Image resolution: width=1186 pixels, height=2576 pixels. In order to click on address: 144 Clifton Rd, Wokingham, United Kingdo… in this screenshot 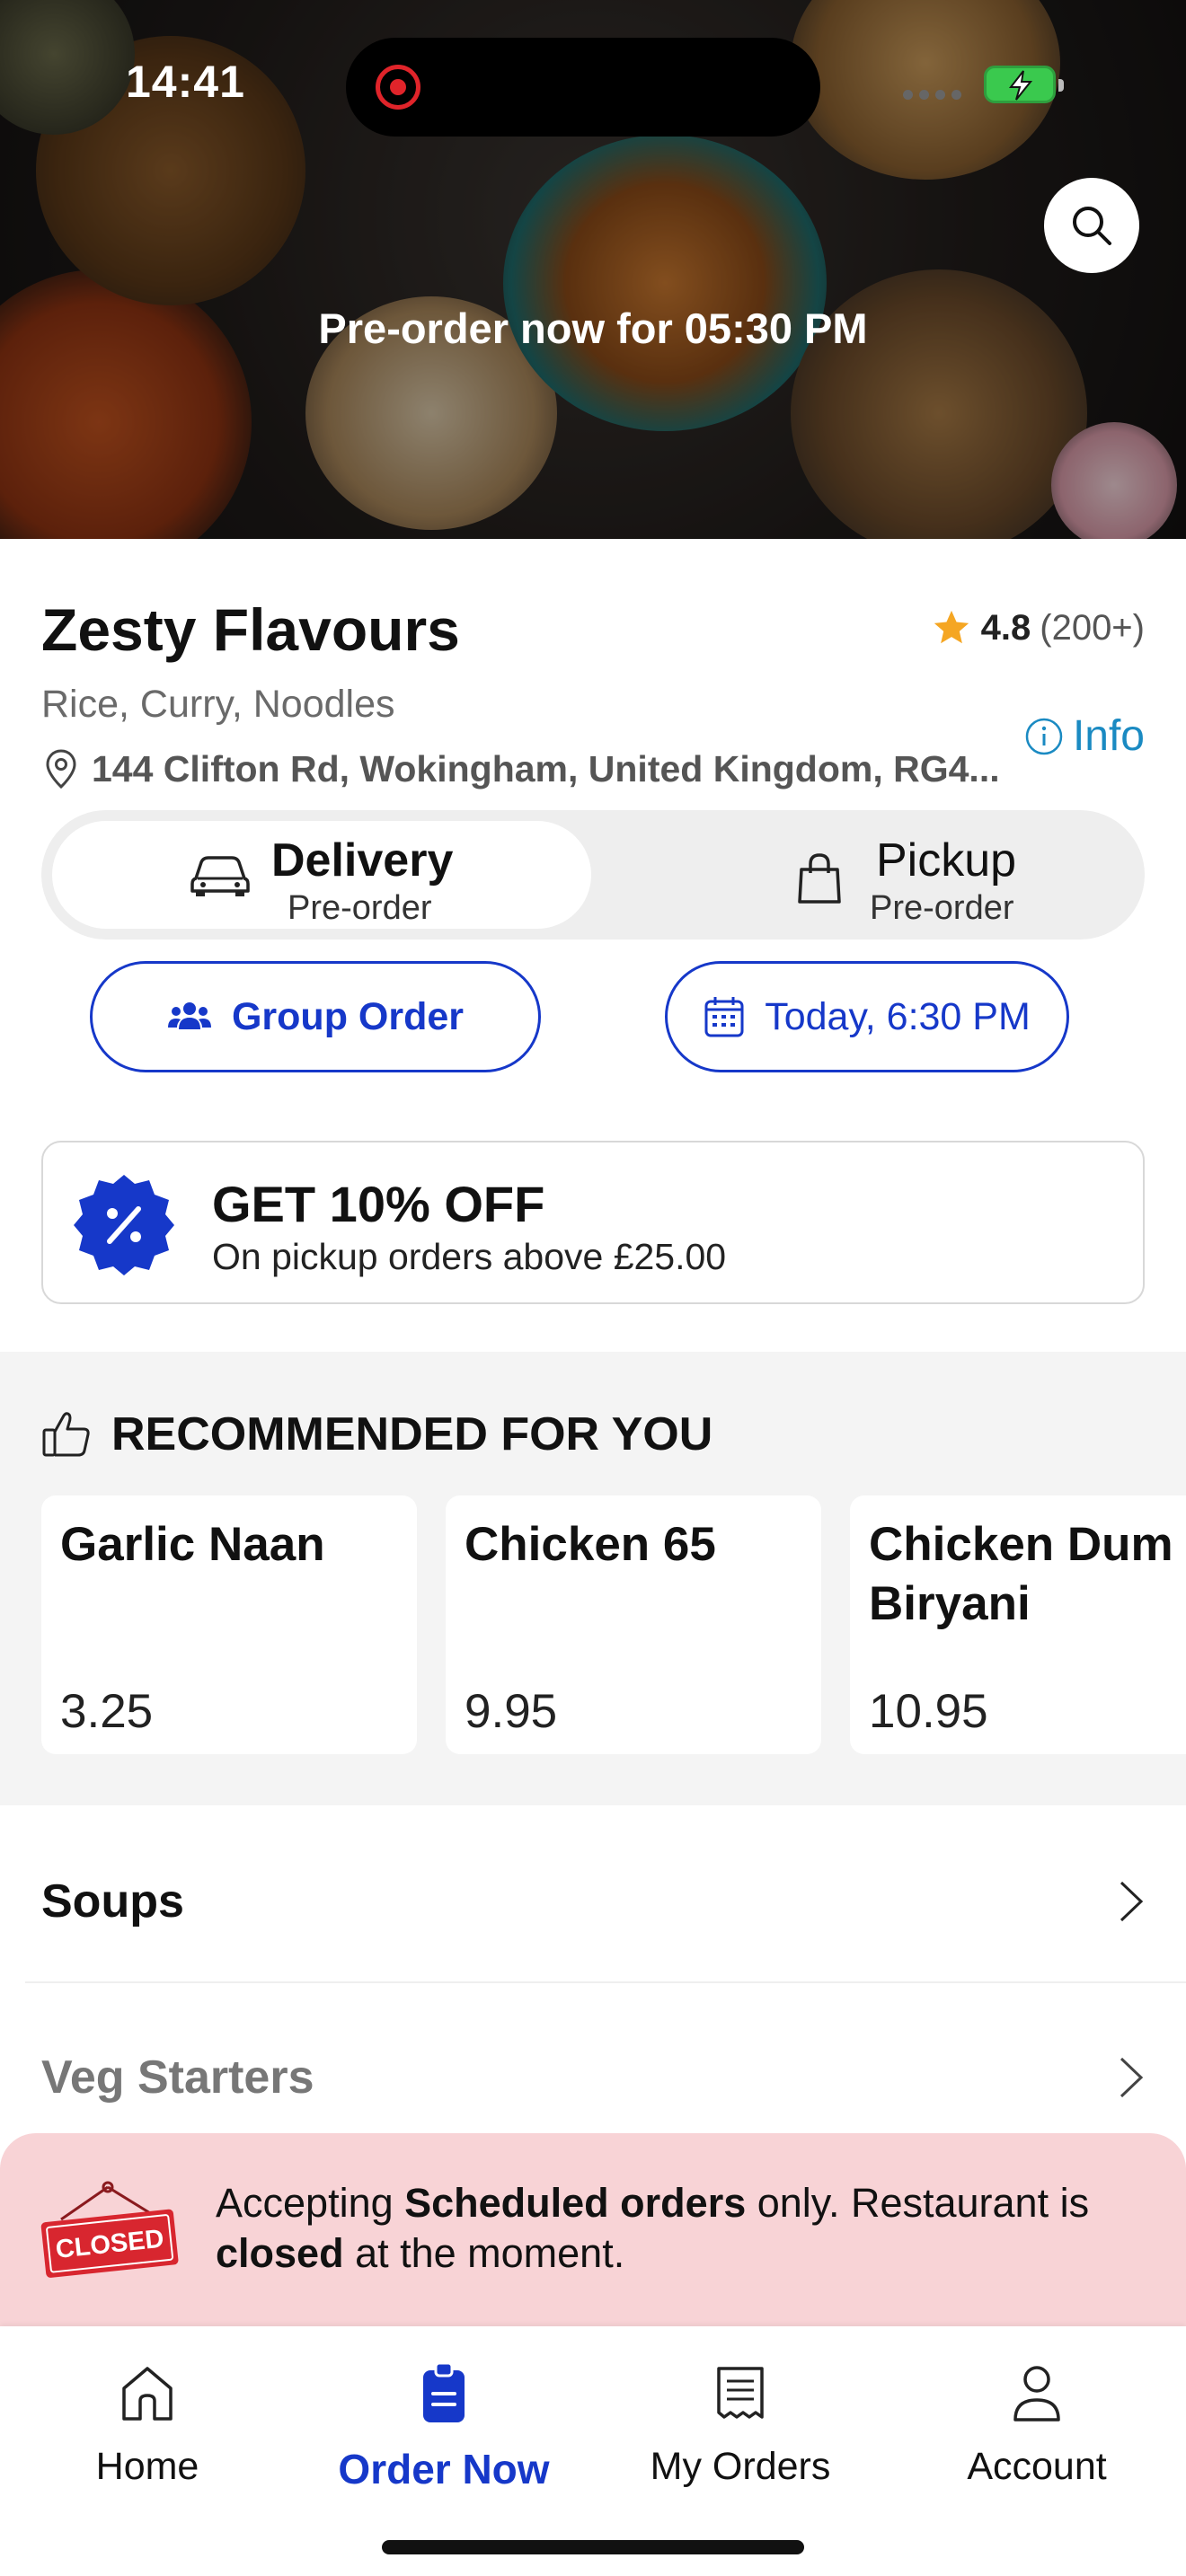, I will do `click(520, 768)`.